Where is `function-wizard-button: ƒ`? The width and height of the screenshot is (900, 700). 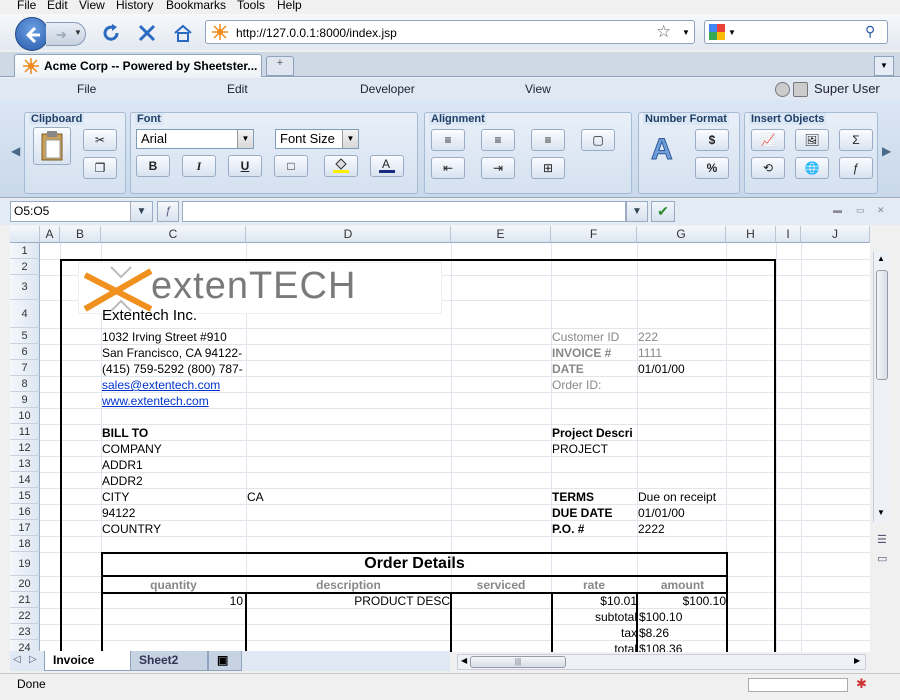
function-wizard-button: ƒ is located at coordinates (168, 211).